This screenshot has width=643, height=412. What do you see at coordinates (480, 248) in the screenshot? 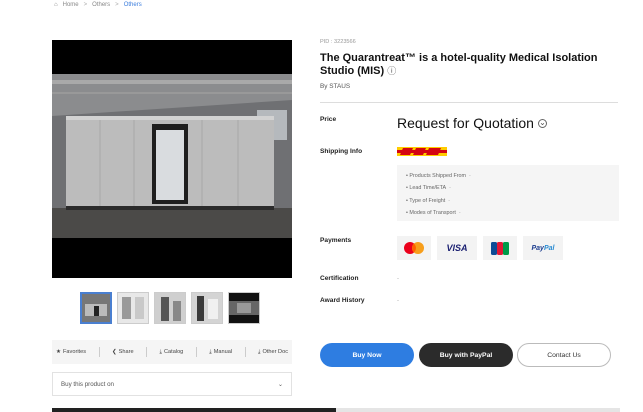
I see `payment-methods: VISA PayPal` at bounding box center [480, 248].